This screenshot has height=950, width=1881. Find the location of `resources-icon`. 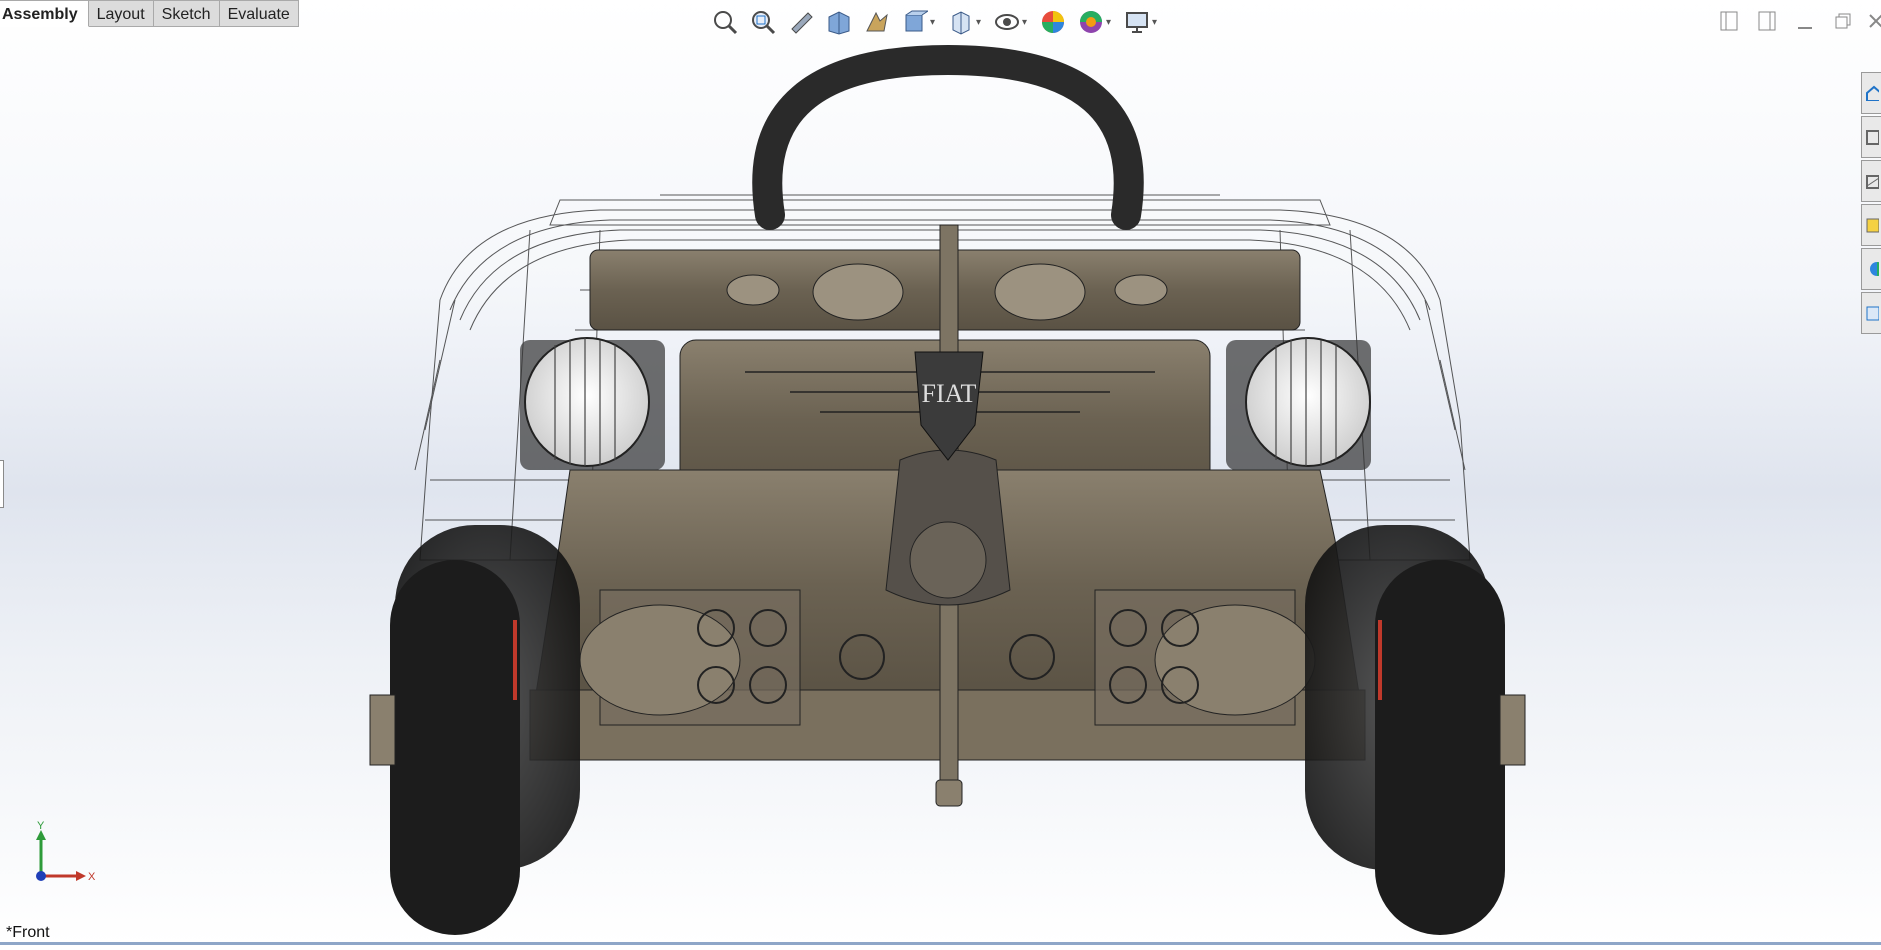

resources-icon is located at coordinates (1871, 93).